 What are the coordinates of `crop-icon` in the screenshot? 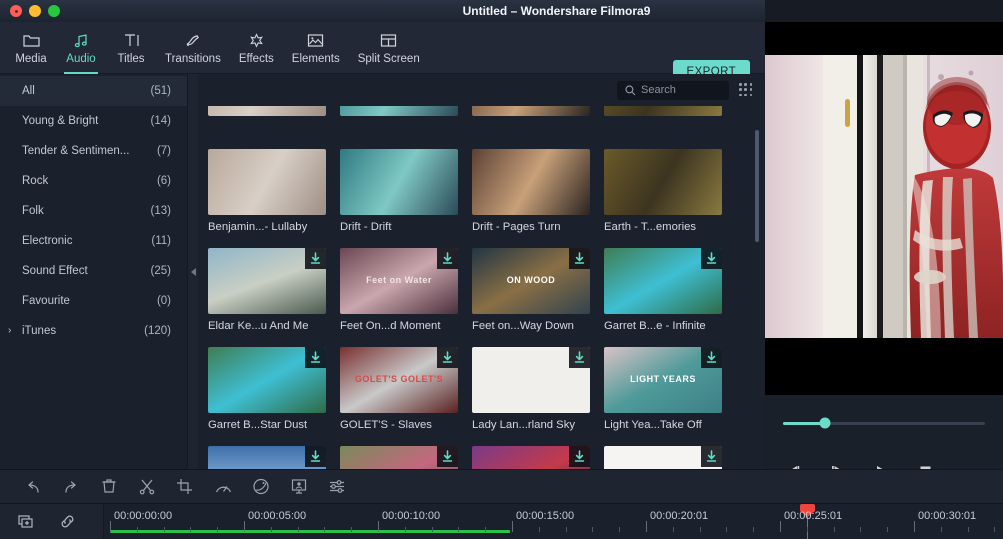 It's located at (185, 487).